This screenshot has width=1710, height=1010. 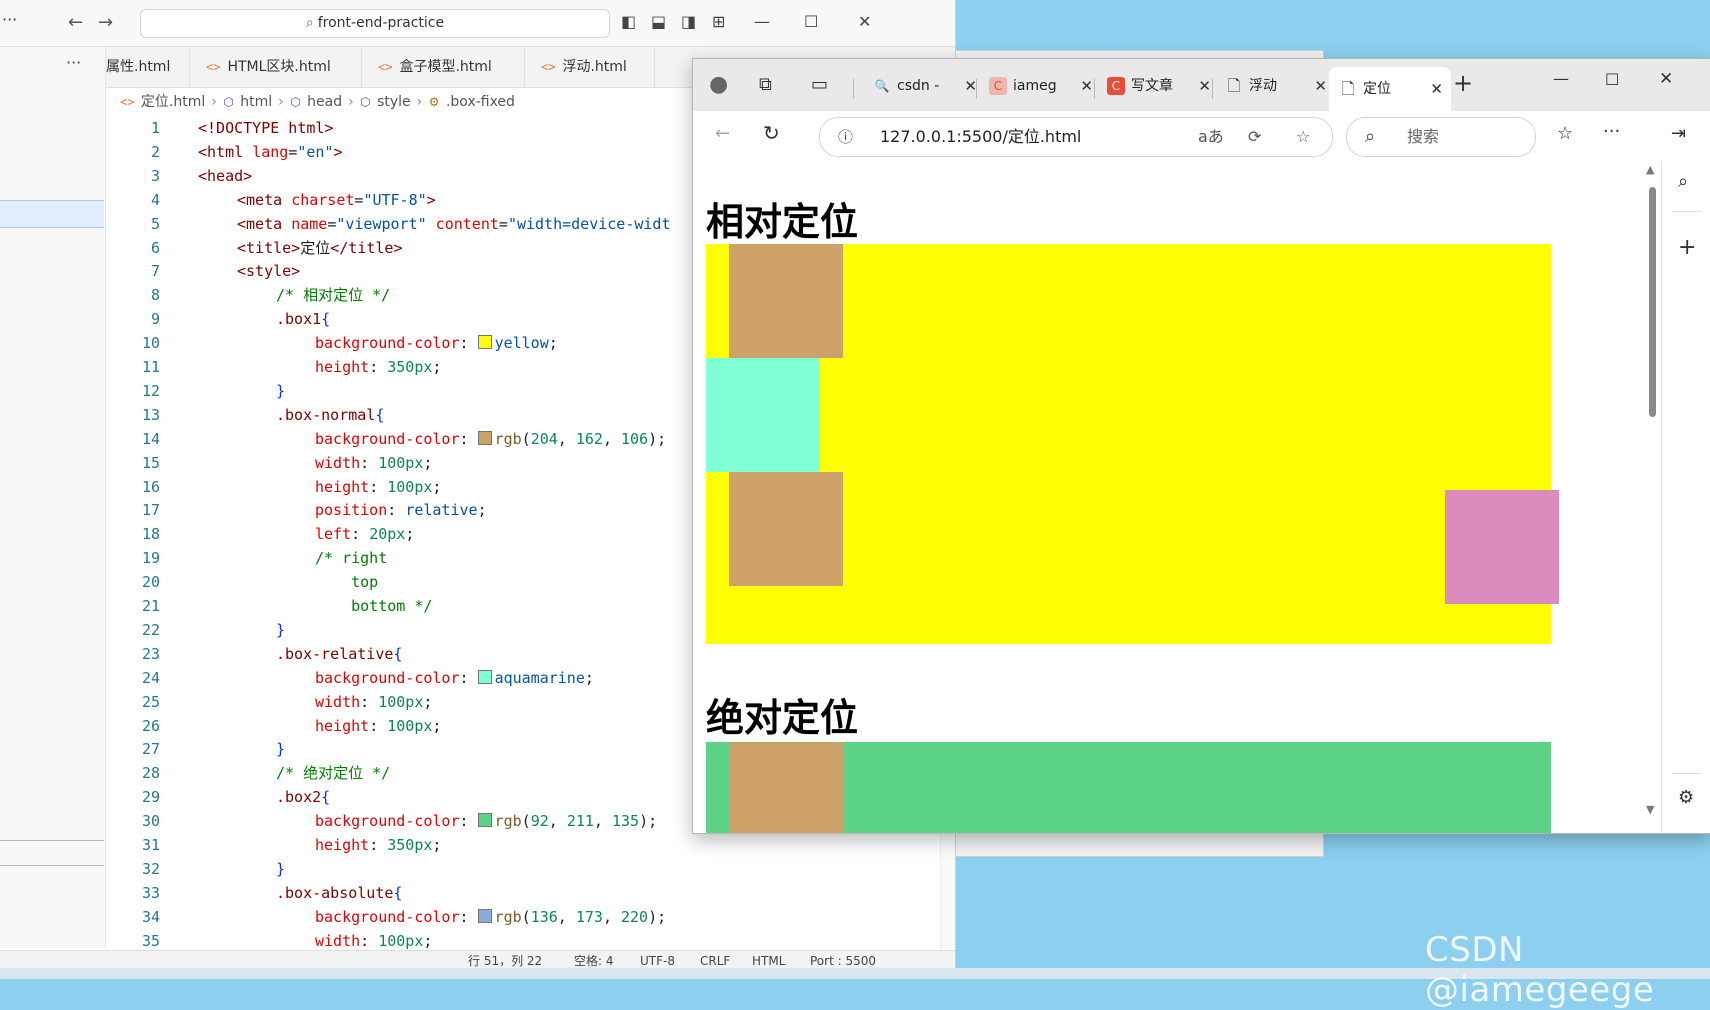 What do you see at coordinates (782, 222) in the screenshot?
I see `heading-relative-positioning: 相对定位` at bounding box center [782, 222].